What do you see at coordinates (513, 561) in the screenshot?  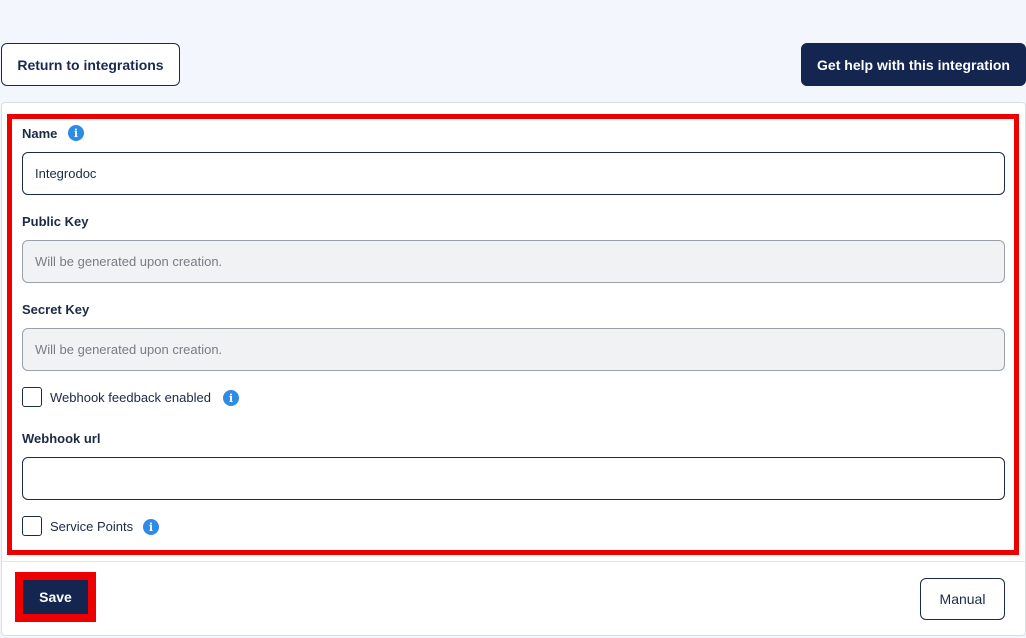 I see `footer-divider` at bounding box center [513, 561].